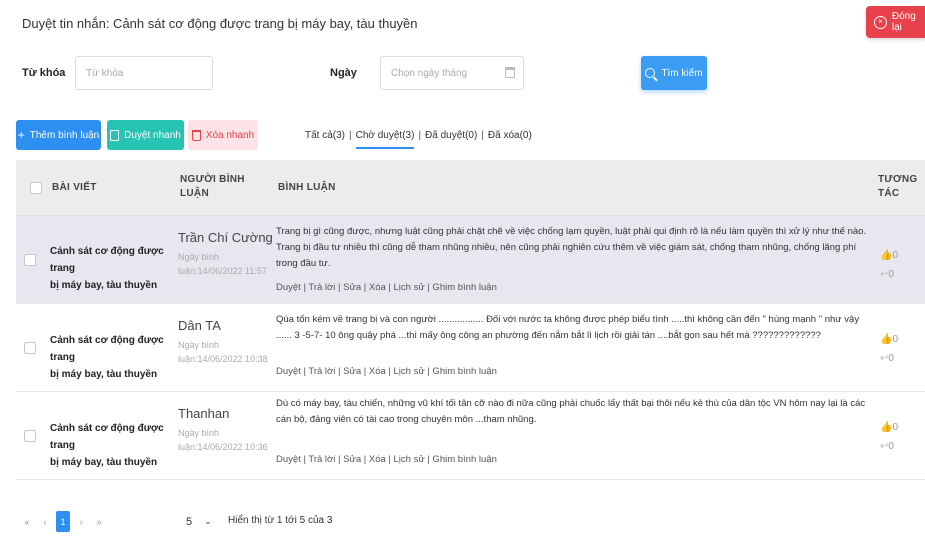 Image resolution: width=925 pixels, height=556 pixels. What do you see at coordinates (115, 135) in the screenshot?
I see `clipboard-icon` at bounding box center [115, 135].